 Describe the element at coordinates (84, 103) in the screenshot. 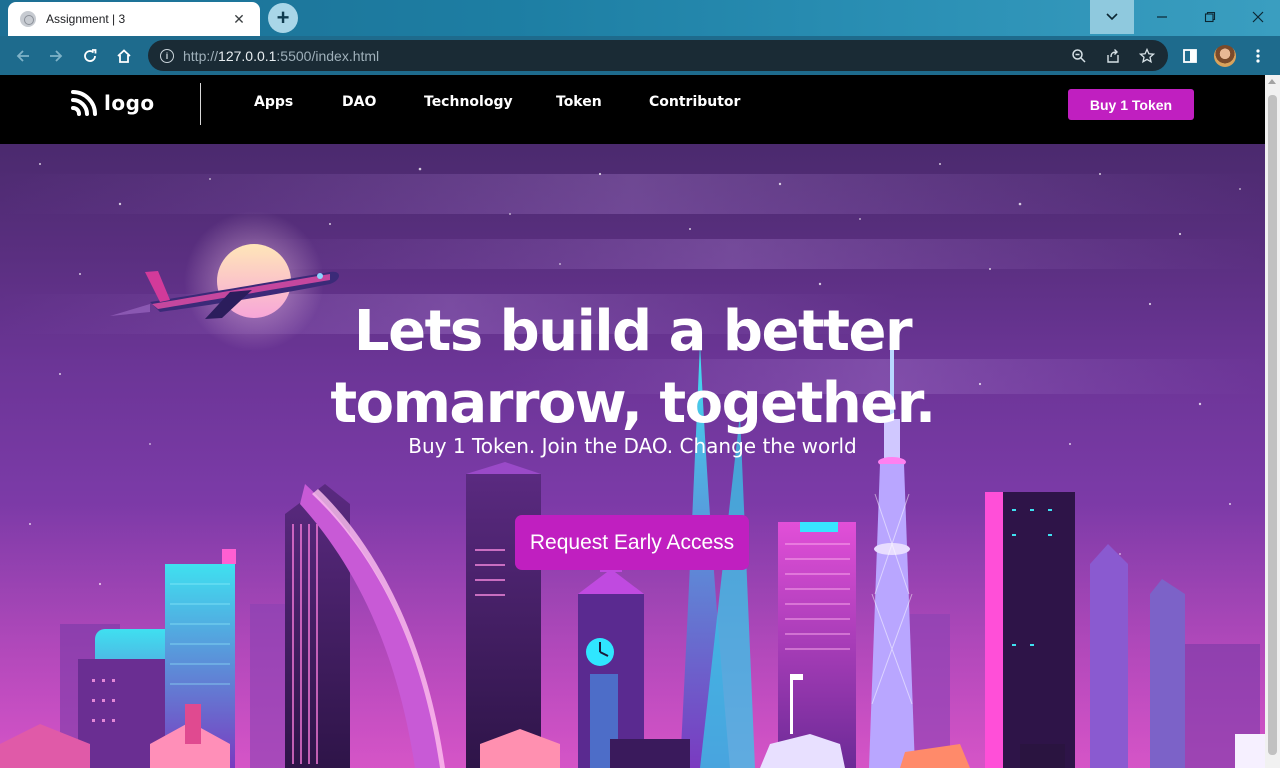

I see `logo-icon` at that location.